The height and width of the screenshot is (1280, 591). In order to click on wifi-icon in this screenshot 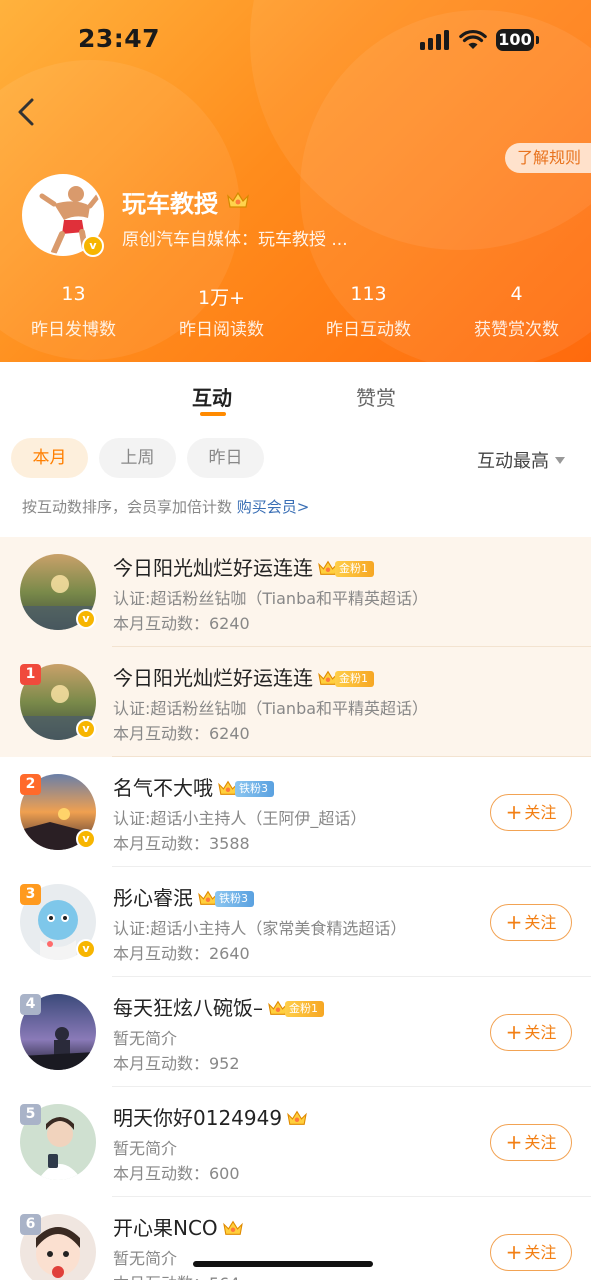, I will do `click(473, 39)`.